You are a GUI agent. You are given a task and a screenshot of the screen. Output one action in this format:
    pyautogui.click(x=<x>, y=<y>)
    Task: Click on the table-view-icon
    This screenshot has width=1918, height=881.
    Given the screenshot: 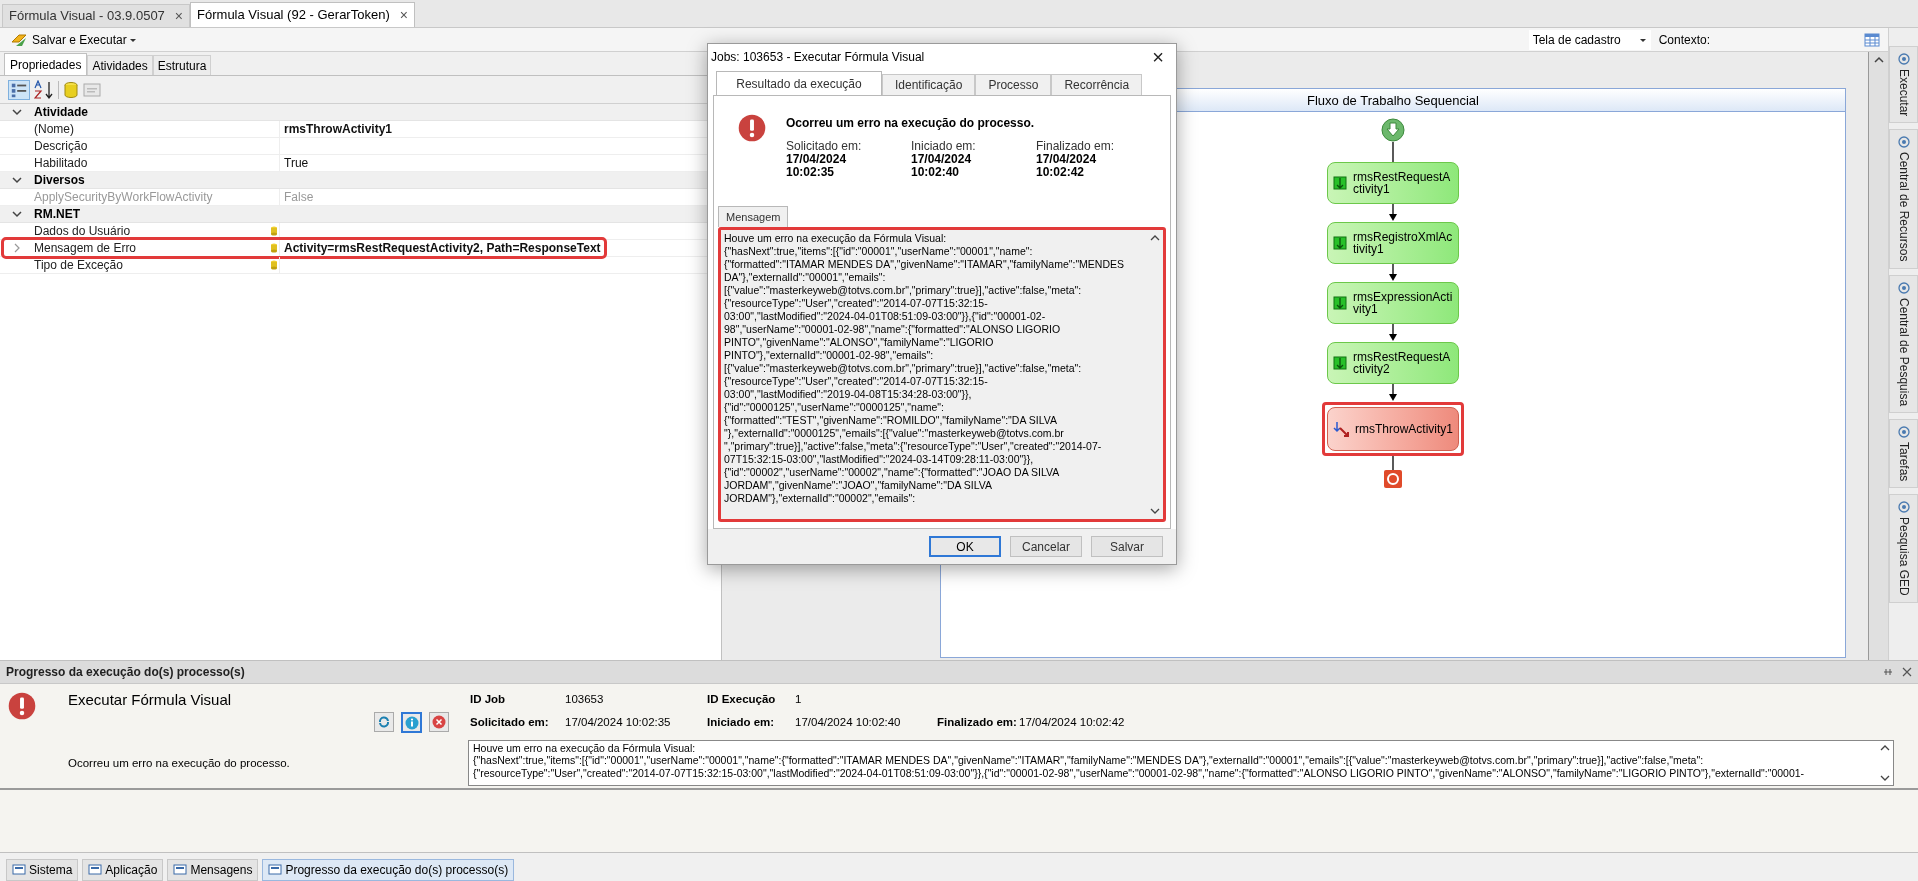 What is the action you would take?
    pyautogui.click(x=1872, y=39)
    